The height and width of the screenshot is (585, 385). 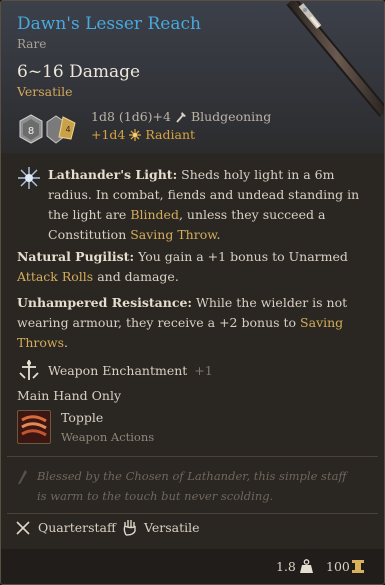 I want to click on quill-icon, so click(x=22, y=477).